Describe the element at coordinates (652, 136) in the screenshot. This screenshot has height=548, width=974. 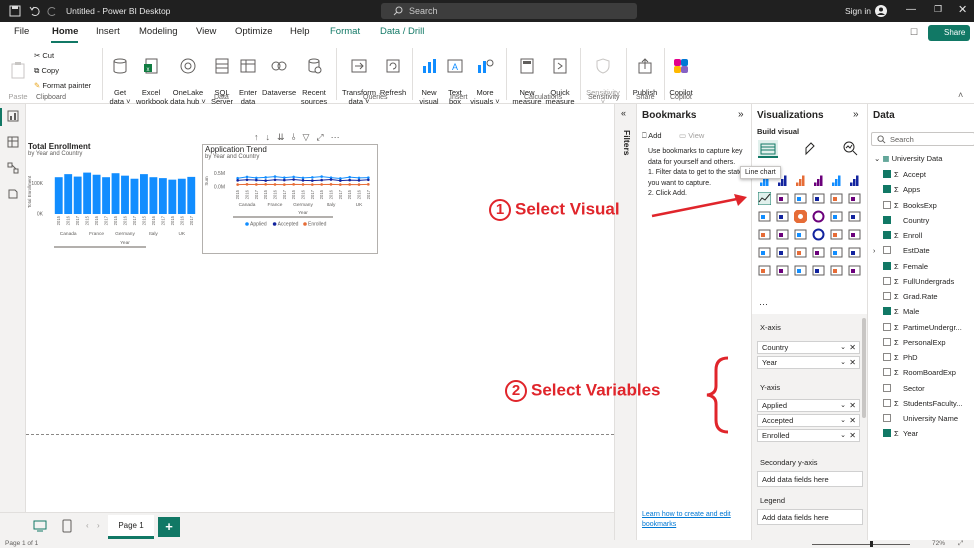
I see `add-bookmark-button: ⎕ Add` at that location.